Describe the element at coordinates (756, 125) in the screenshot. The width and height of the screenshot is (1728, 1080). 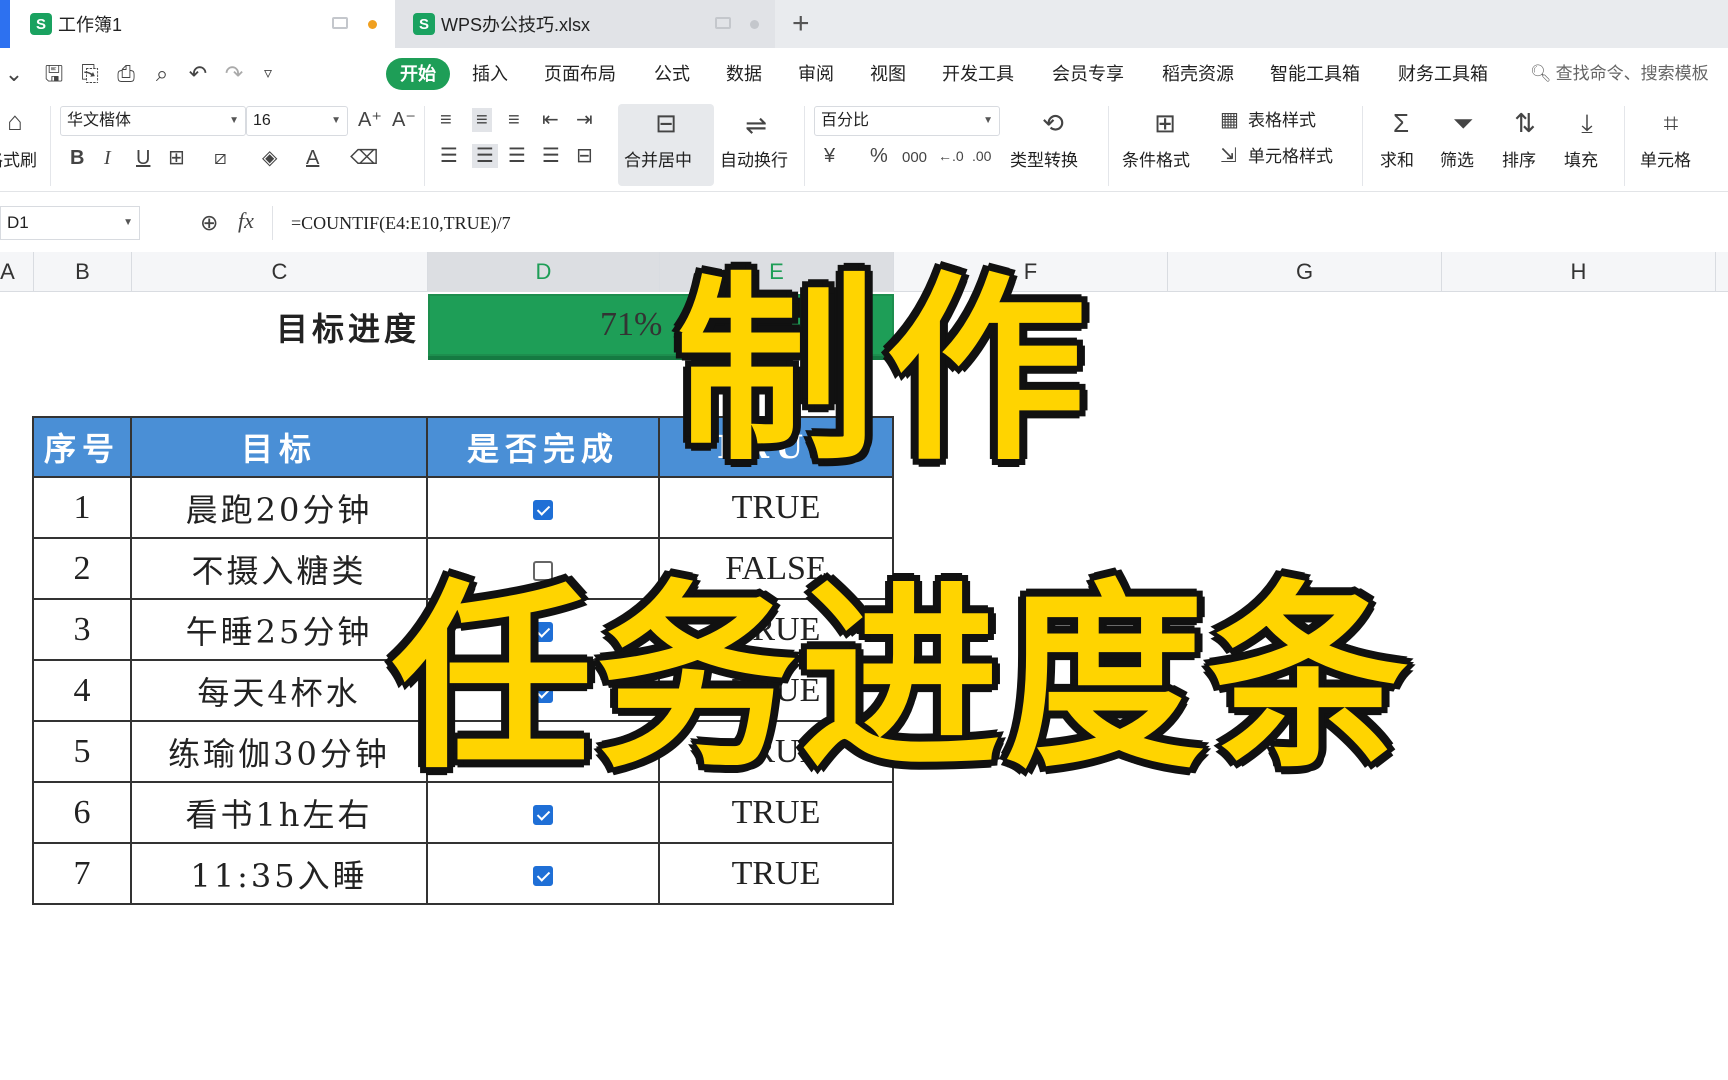
I see `wrap-text-icon: ⇌` at that location.